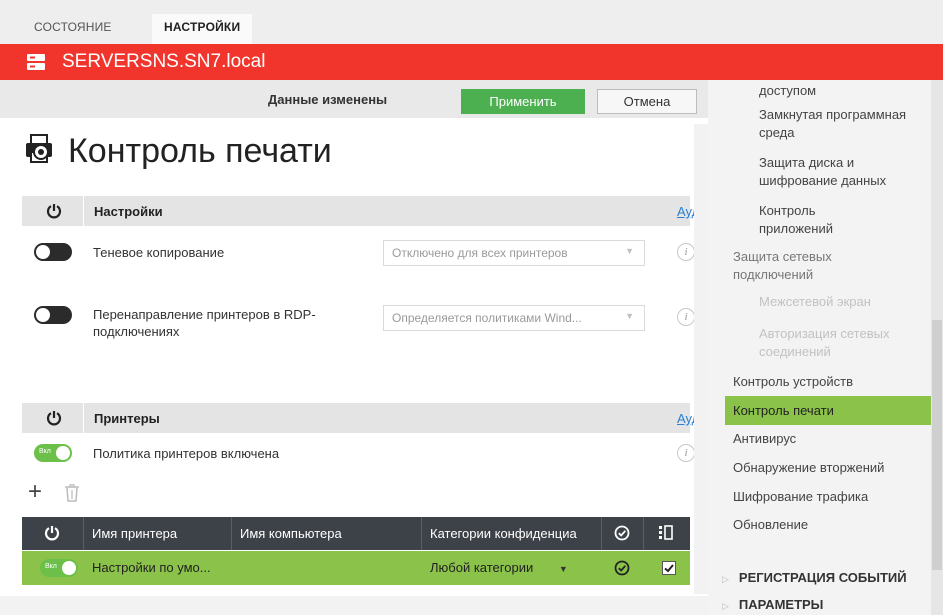 The width and height of the screenshot is (943, 615). I want to click on row-enabled-toggle: Вкл, so click(59, 568).